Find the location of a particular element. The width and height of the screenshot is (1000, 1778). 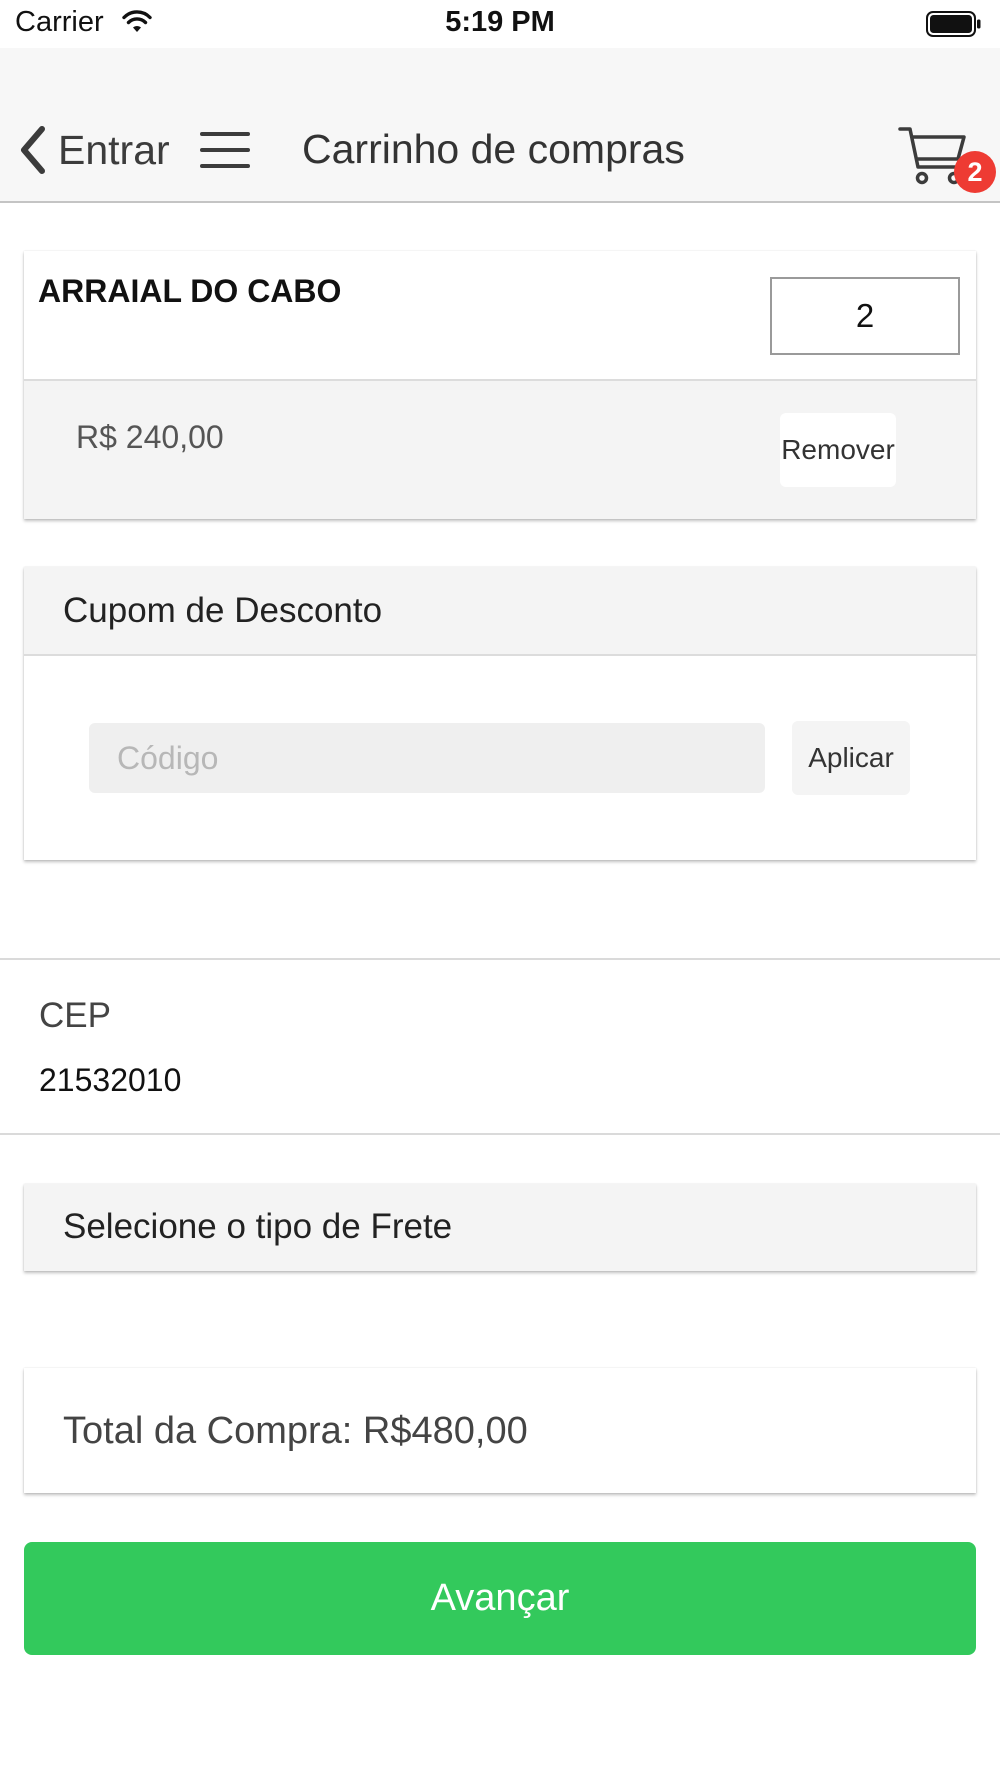

cep-section: CEP 21532010 is located at coordinates (500, 1046).